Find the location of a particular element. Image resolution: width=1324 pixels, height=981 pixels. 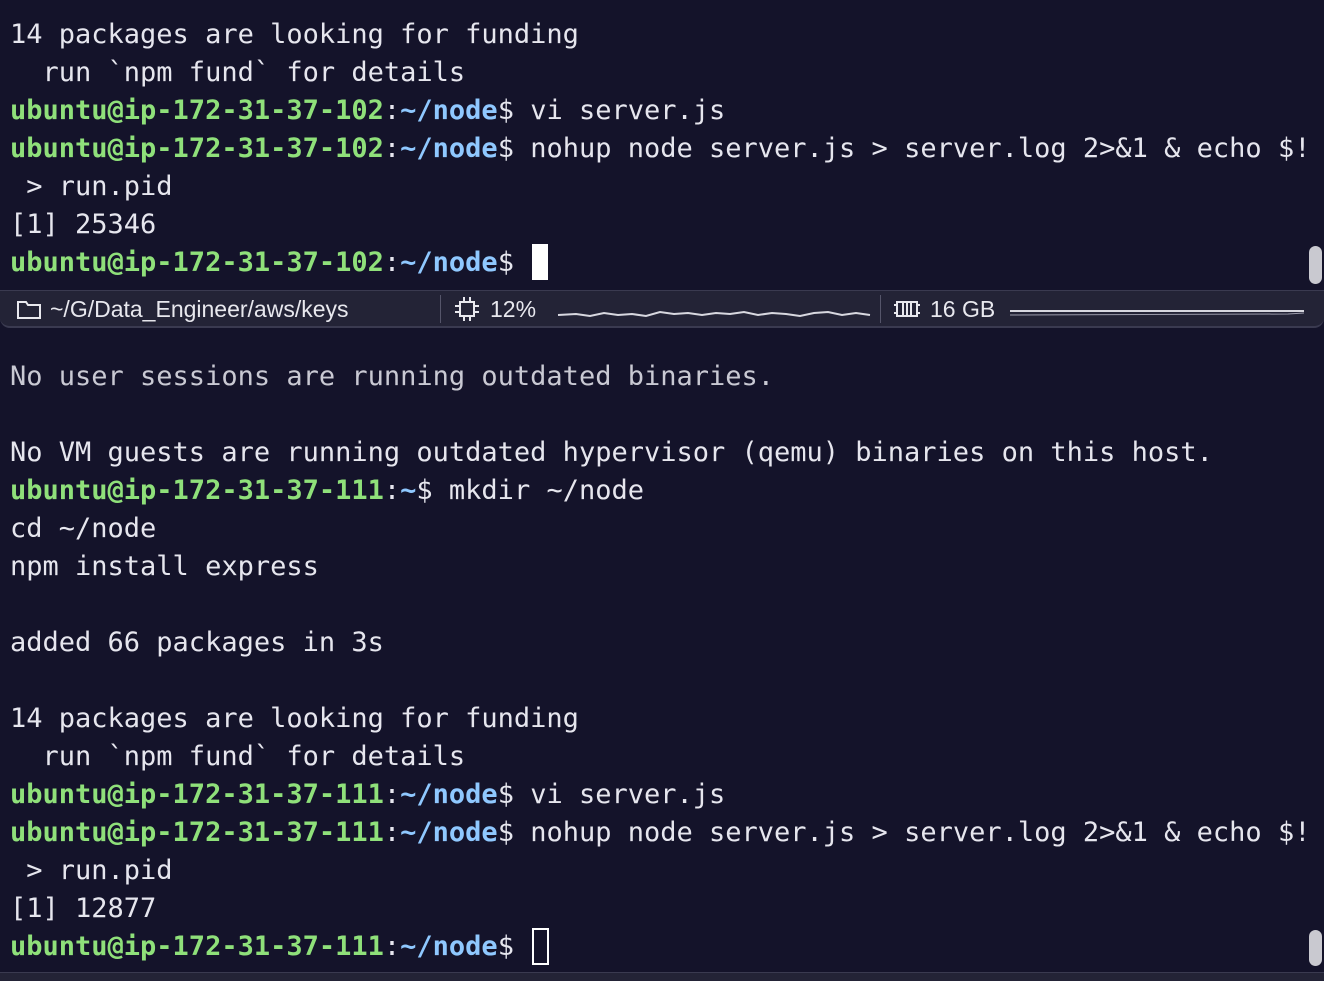

terminal-line: cd ~/node is located at coordinates (652, 529).